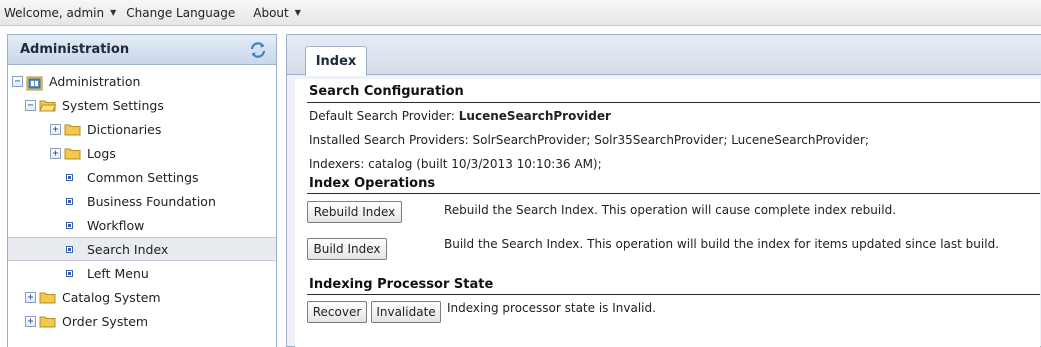 The height and width of the screenshot is (347, 1041). I want to click on tree-node-label: Administration, so click(95, 81).